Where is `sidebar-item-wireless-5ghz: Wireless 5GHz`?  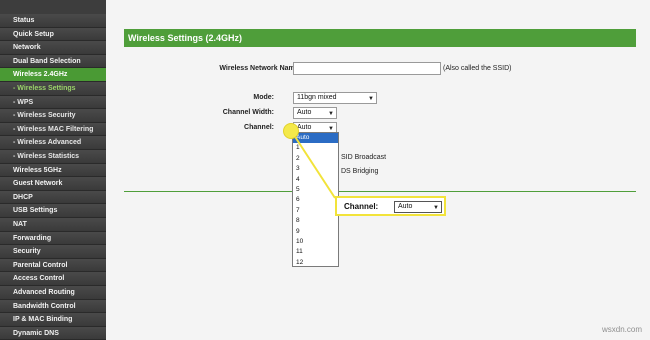 sidebar-item-wireless-5ghz: Wireless 5GHz is located at coordinates (53, 170).